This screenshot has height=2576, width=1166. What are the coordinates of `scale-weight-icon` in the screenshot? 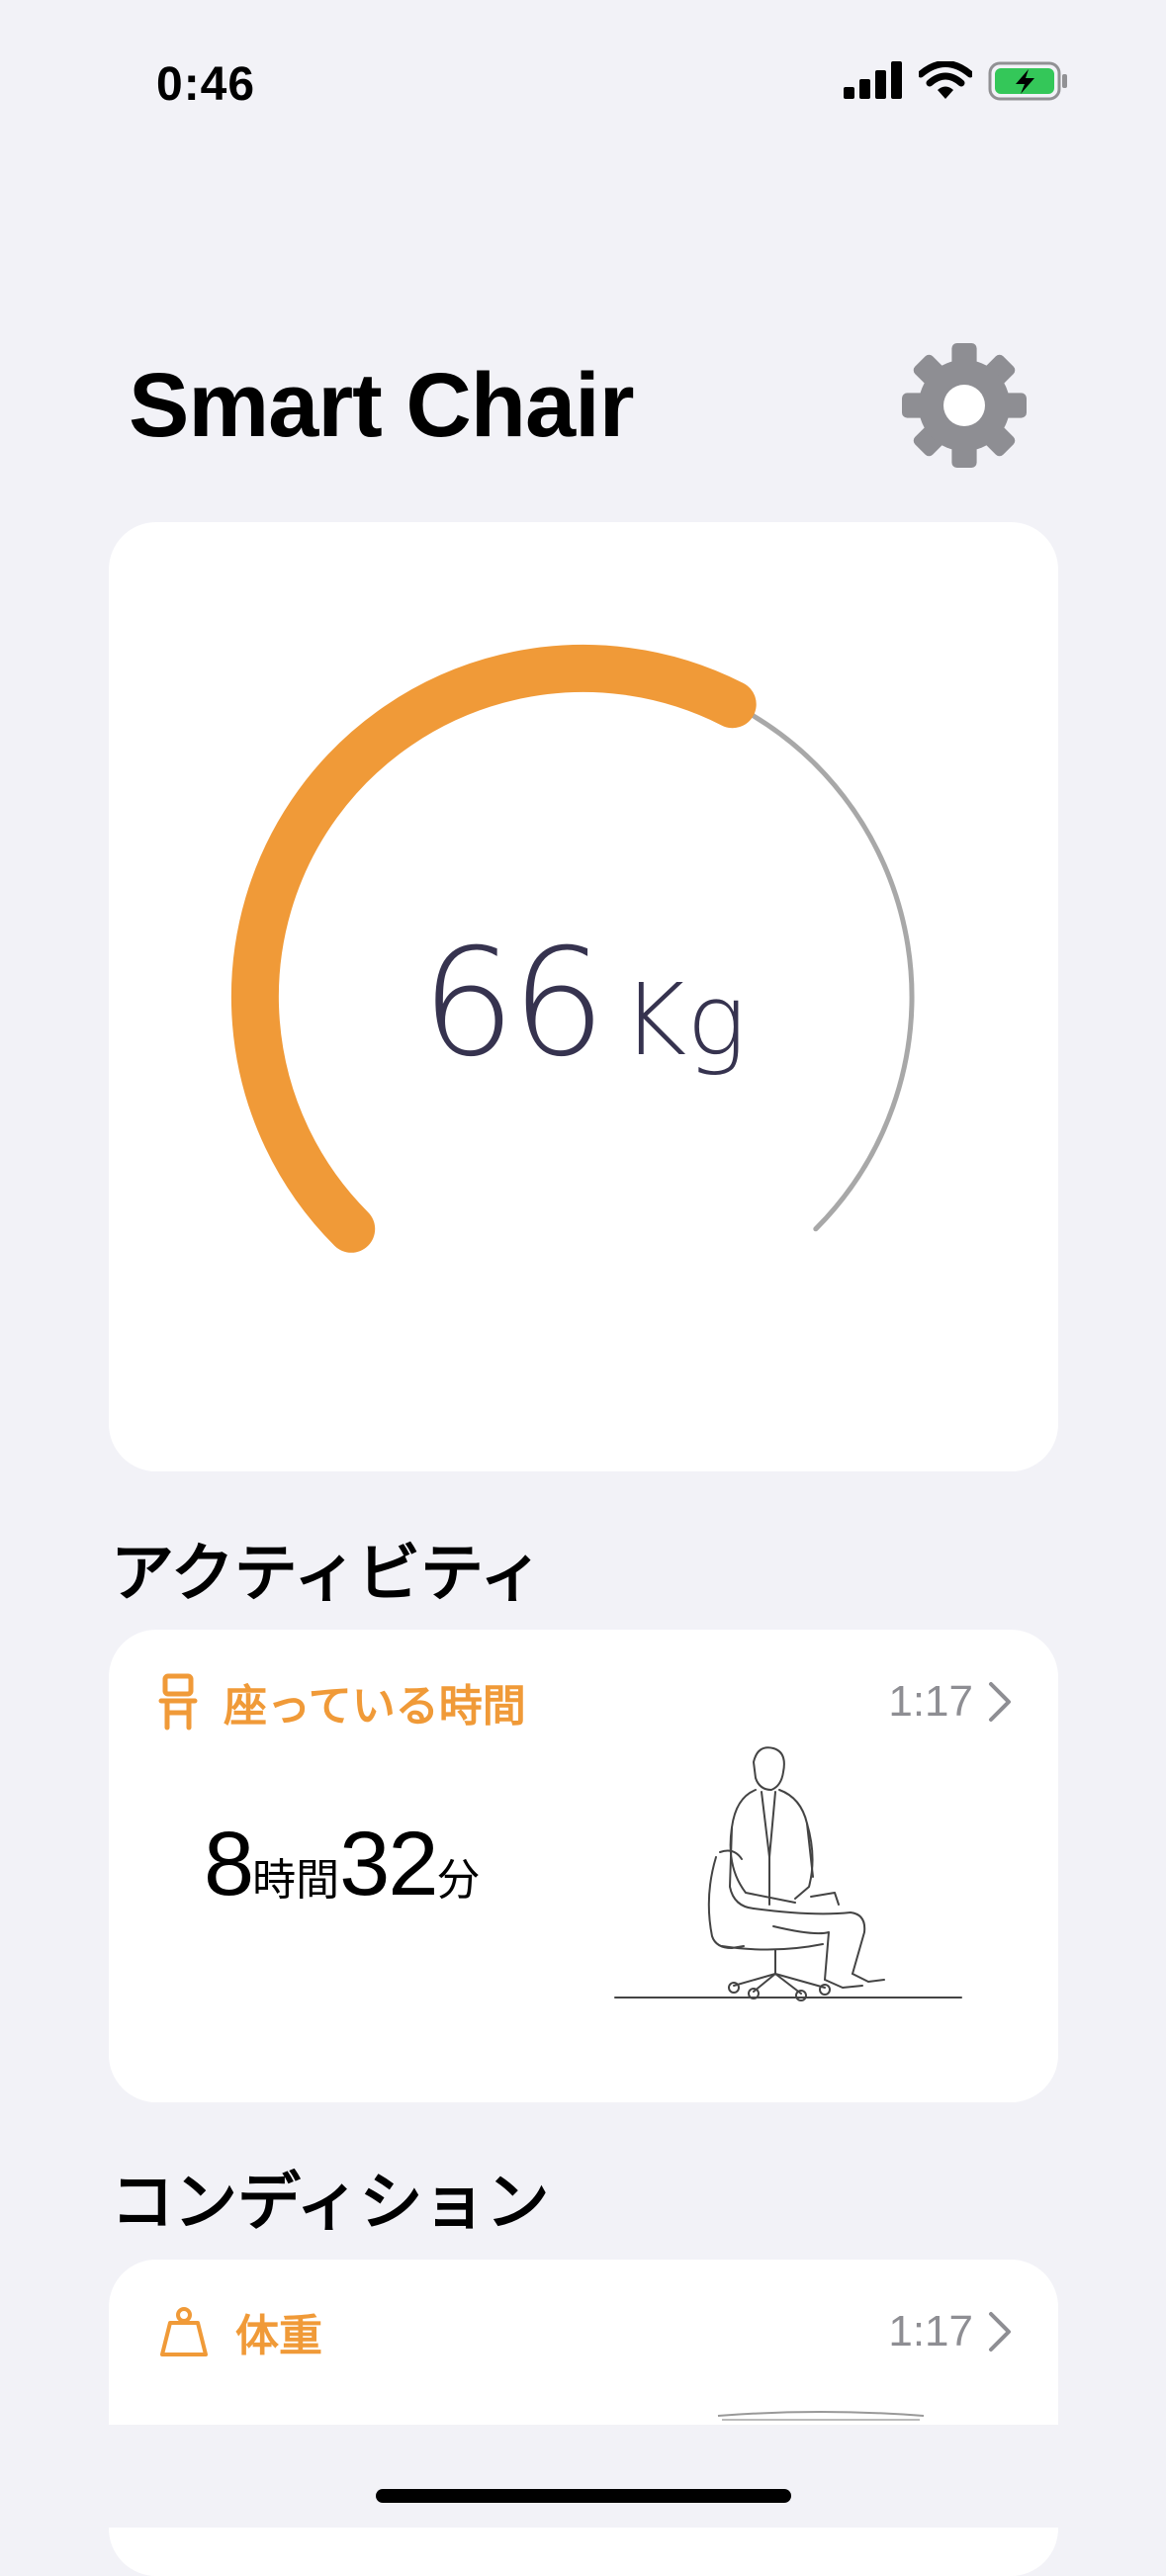 It's located at (184, 2331).